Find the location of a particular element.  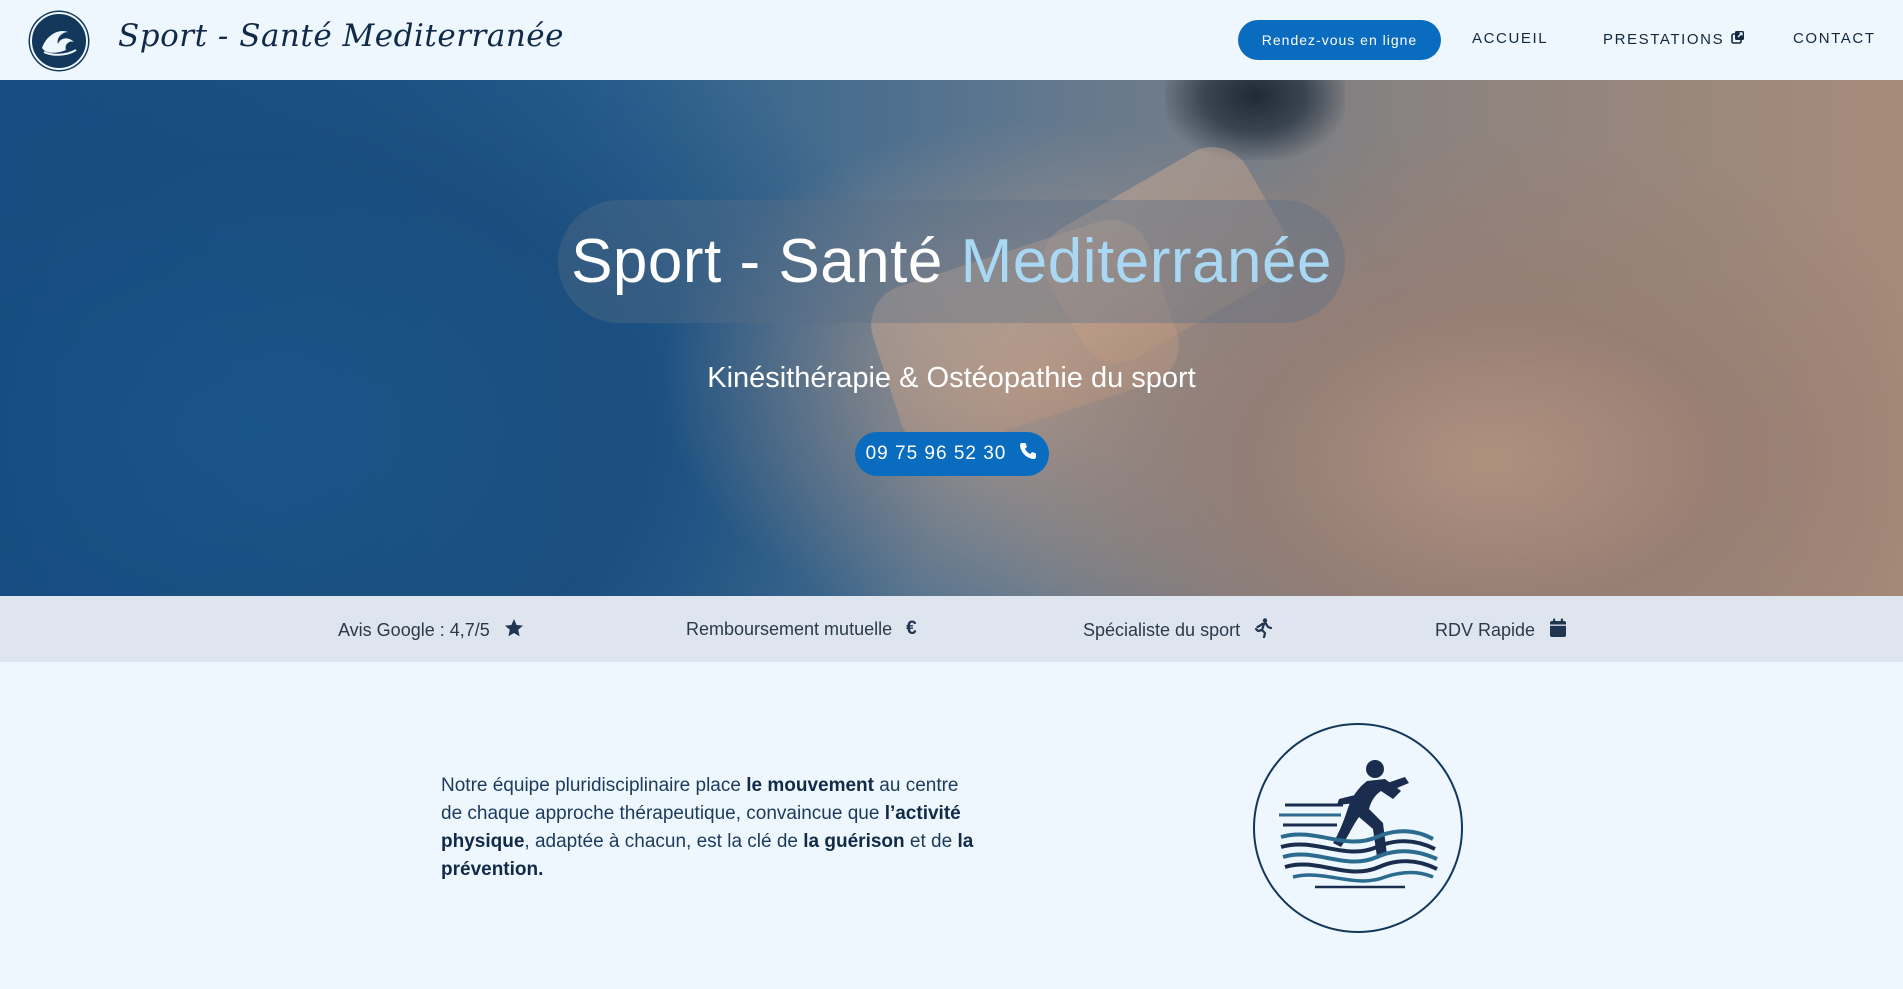

intro-bold-healing: la guérison is located at coordinates (854, 841).